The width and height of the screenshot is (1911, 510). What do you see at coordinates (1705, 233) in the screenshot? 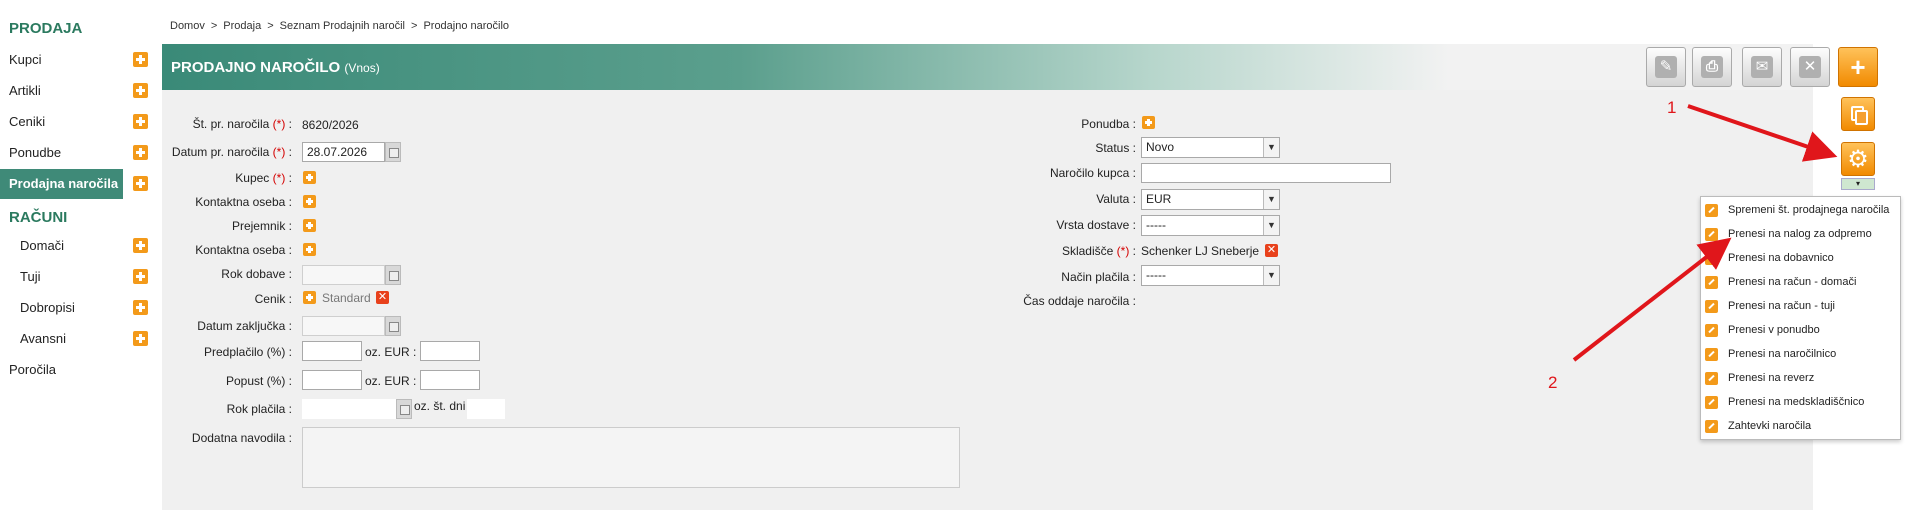
I see `annotation-arrows` at bounding box center [1705, 233].